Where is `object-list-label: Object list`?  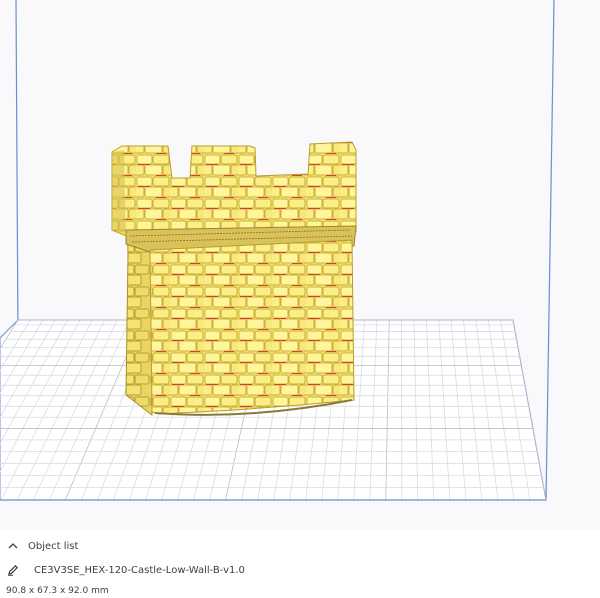
object-list-label: Object list is located at coordinates (53, 546).